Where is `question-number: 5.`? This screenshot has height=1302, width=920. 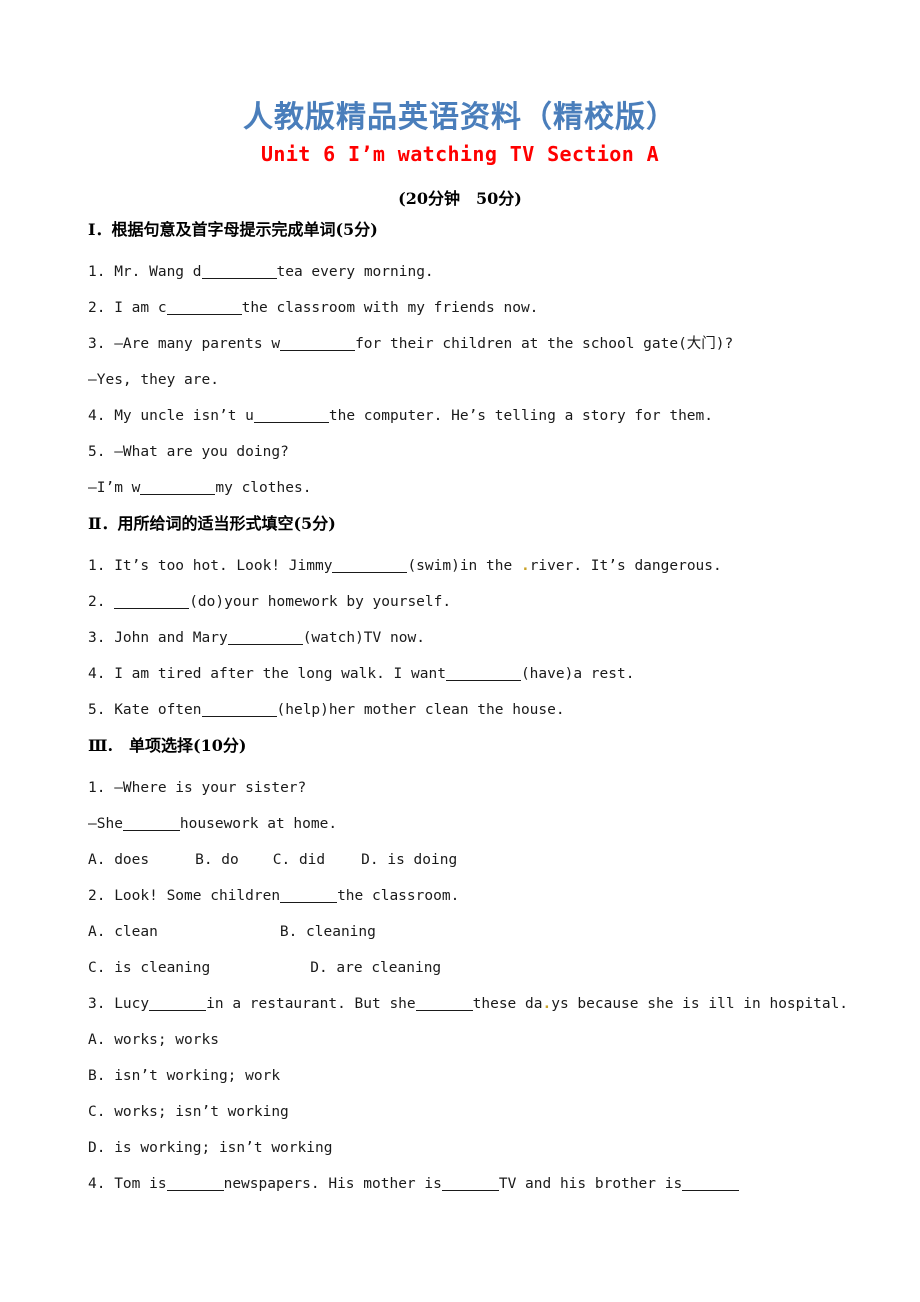
question-number: 5. is located at coordinates (101, 710).